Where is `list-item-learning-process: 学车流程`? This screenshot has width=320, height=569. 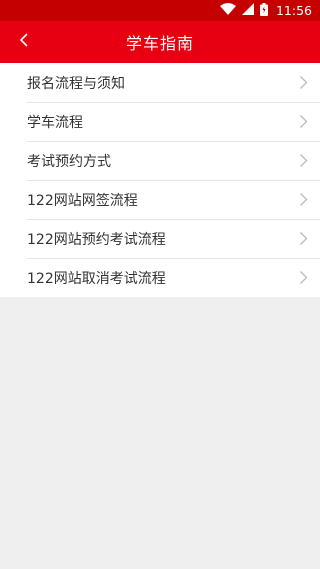 list-item-learning-process: 学车流程 is located at coordinates (160, 121).